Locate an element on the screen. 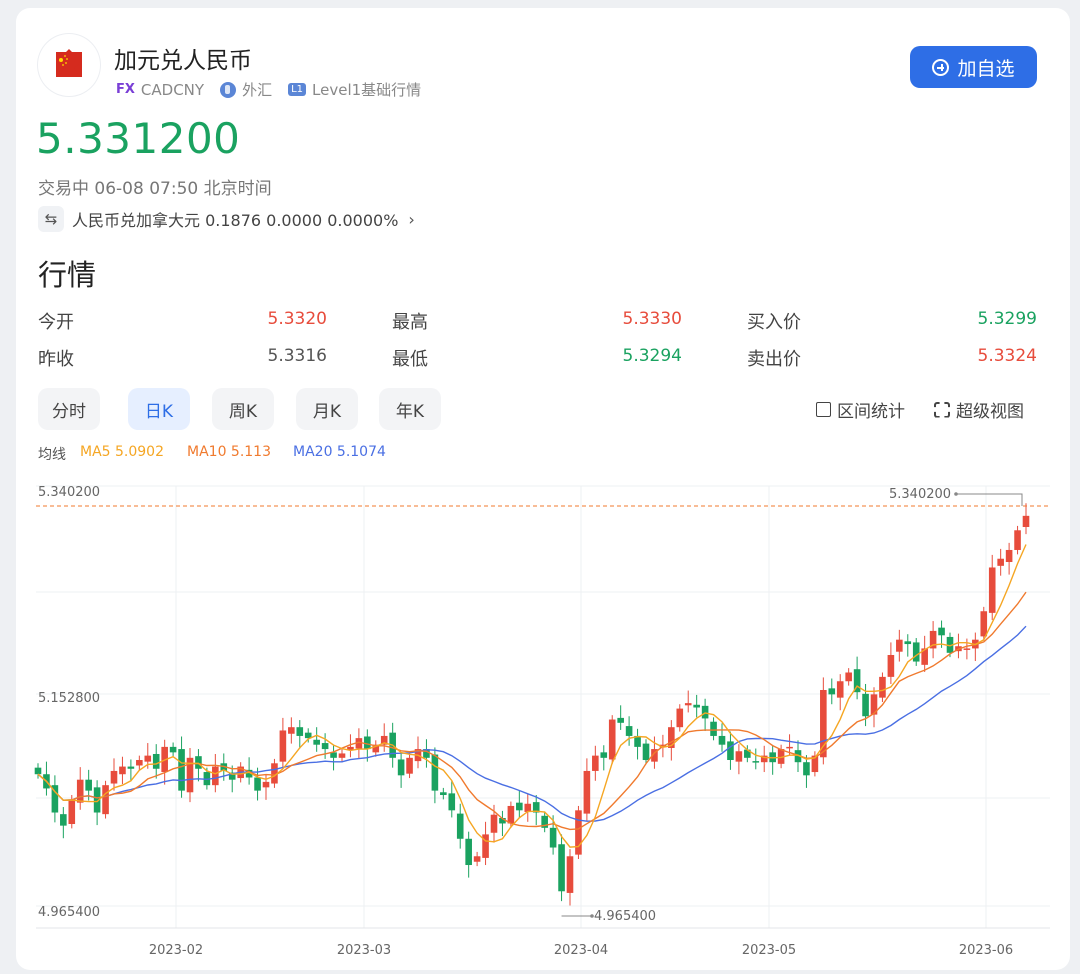 The width and height of the screenshot is (1080, 974). level-label: Level1基础行情 is located at coordinates (367, 90).